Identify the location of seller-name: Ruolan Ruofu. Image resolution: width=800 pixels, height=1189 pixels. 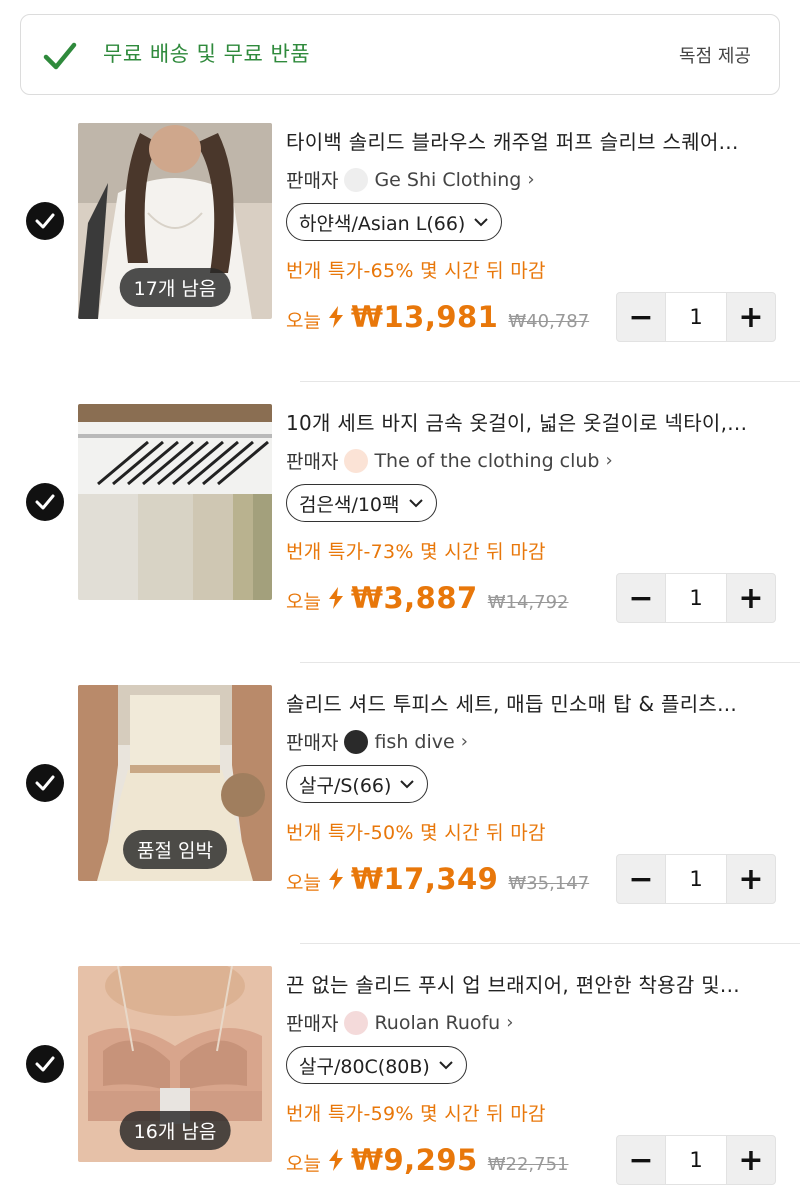
(437, 1022).